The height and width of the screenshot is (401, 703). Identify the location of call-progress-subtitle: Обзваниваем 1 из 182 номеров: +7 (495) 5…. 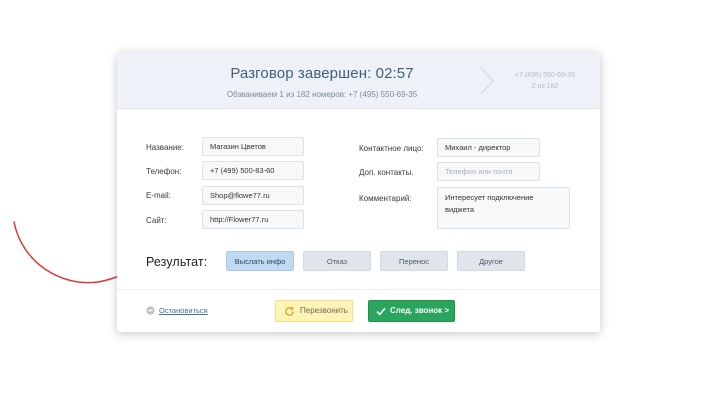
(322, 94).